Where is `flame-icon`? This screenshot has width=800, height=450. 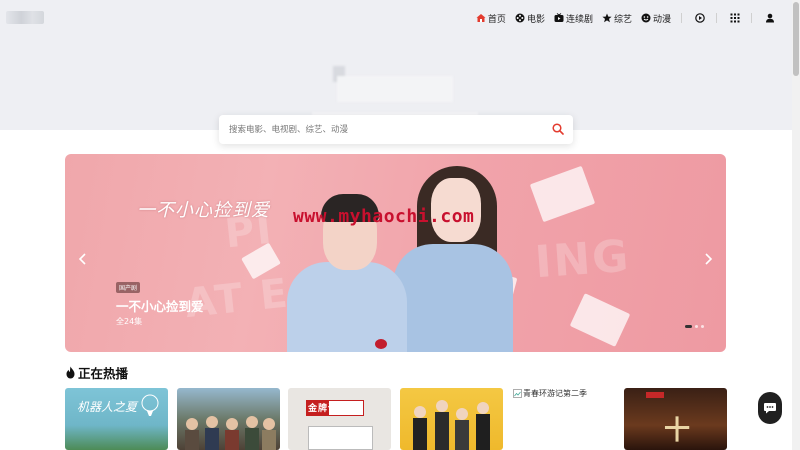
flame-icon is located at coordinates (70, 372).